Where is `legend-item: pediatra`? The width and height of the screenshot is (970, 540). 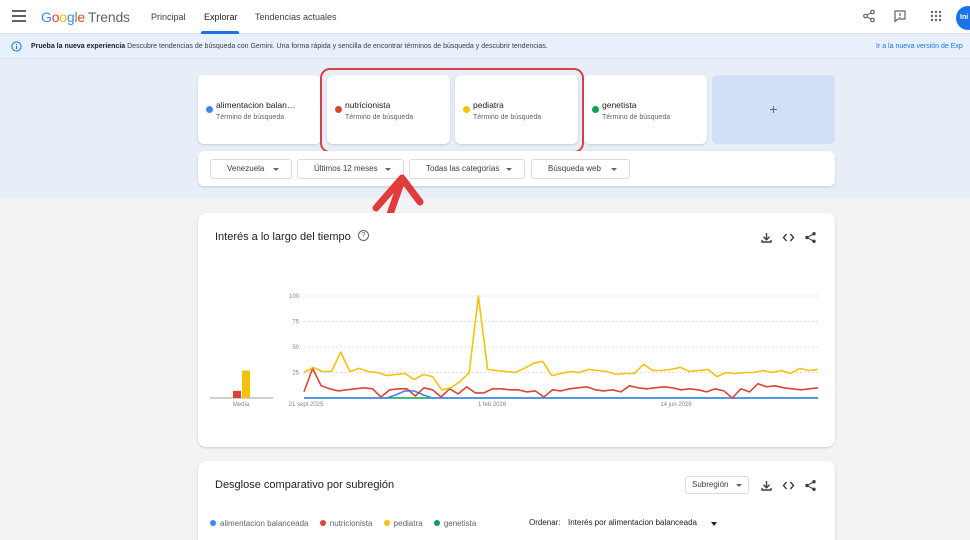 legend-item: pediatra is located at coordinates (403, 523).